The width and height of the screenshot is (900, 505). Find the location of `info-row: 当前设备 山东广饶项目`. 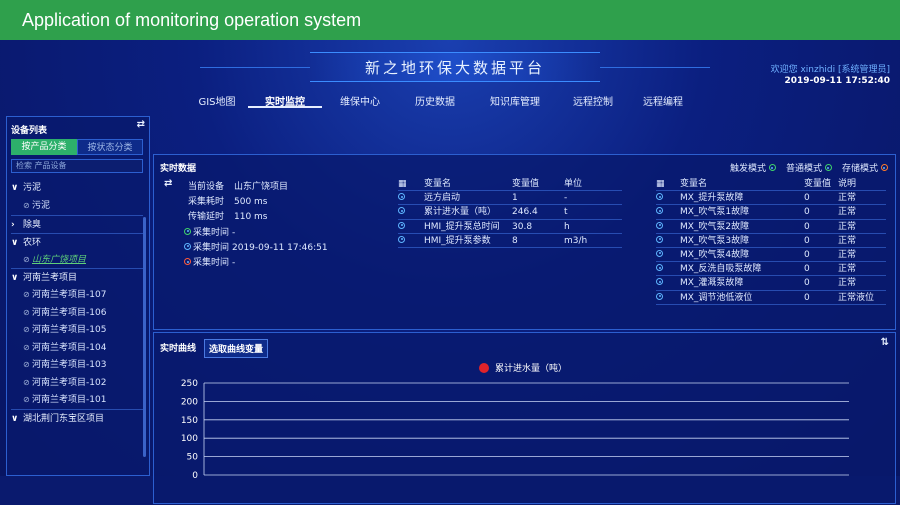

info-row: 当前设备 山东广饶项目 is located at coordinates (236, 185).